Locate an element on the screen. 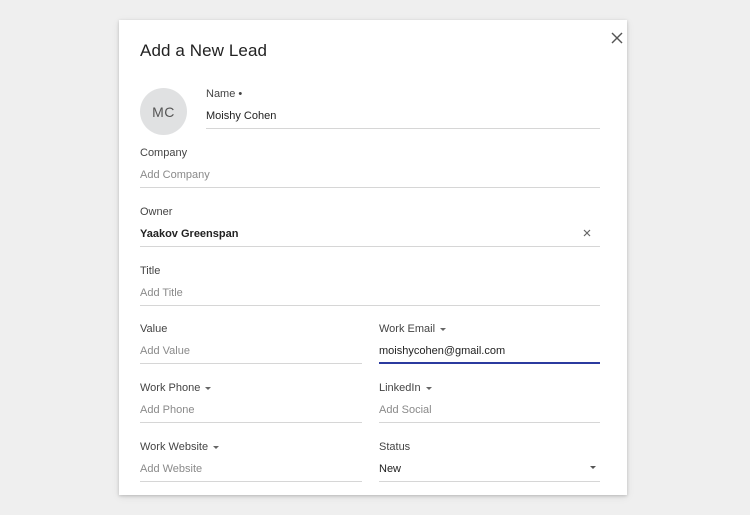 The height and width of the screenshot is (515, 750). value-input: Add Value is located at coordinates (251, 351).